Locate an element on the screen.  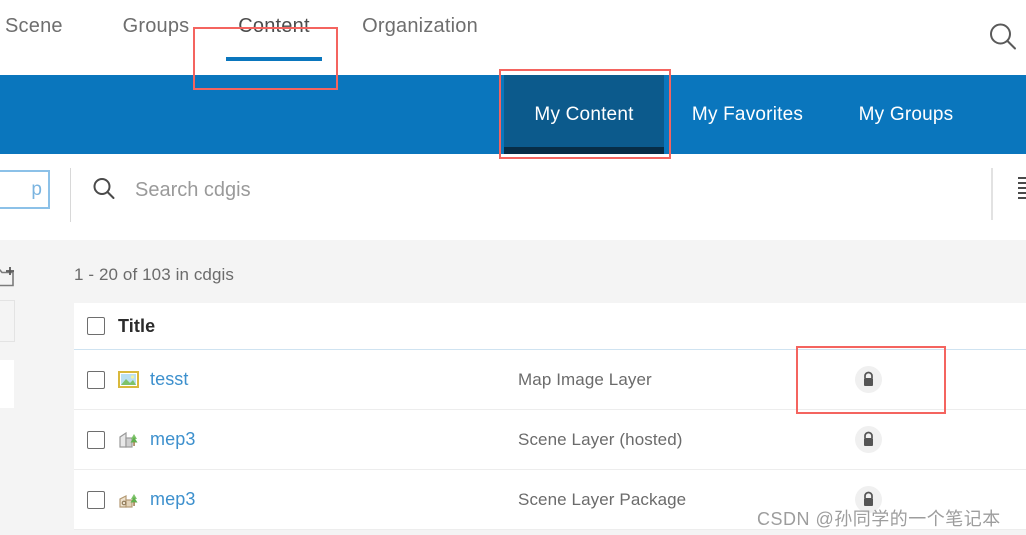
map-image-layer-icon is located at coordinates (128, 379).